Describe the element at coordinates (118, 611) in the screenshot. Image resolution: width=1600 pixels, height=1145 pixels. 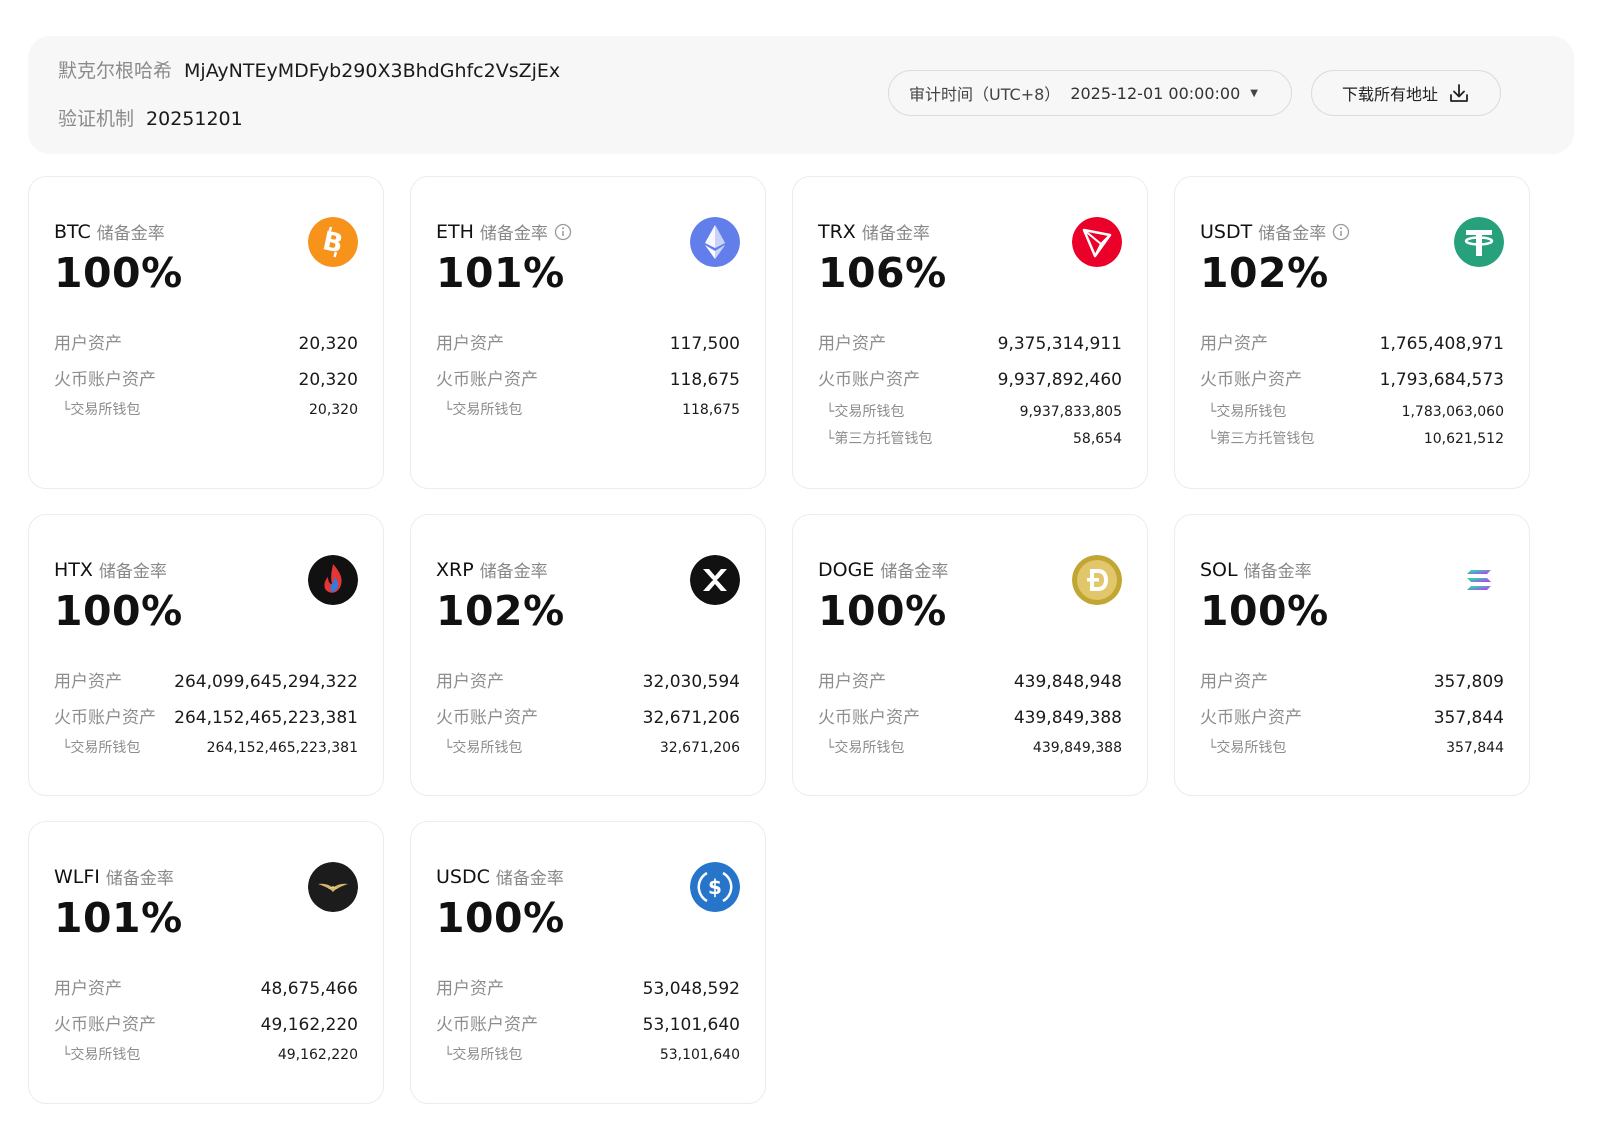
I see `reserve-ratio-value: 100%` at that location.